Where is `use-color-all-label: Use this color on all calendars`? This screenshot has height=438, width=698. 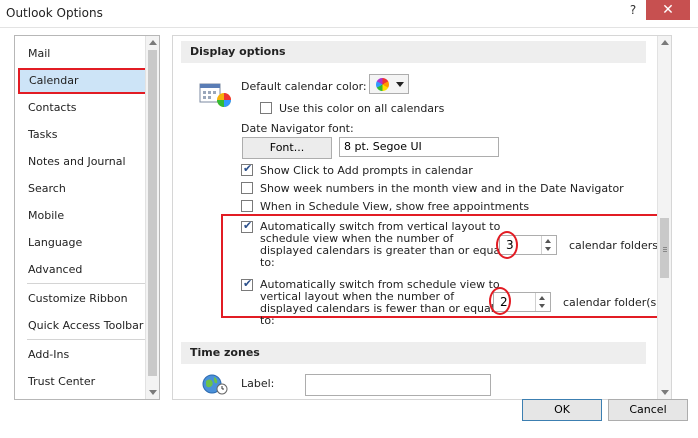 use-color-all-label: Use this color on all calendars is located at coordinates (362, 108).